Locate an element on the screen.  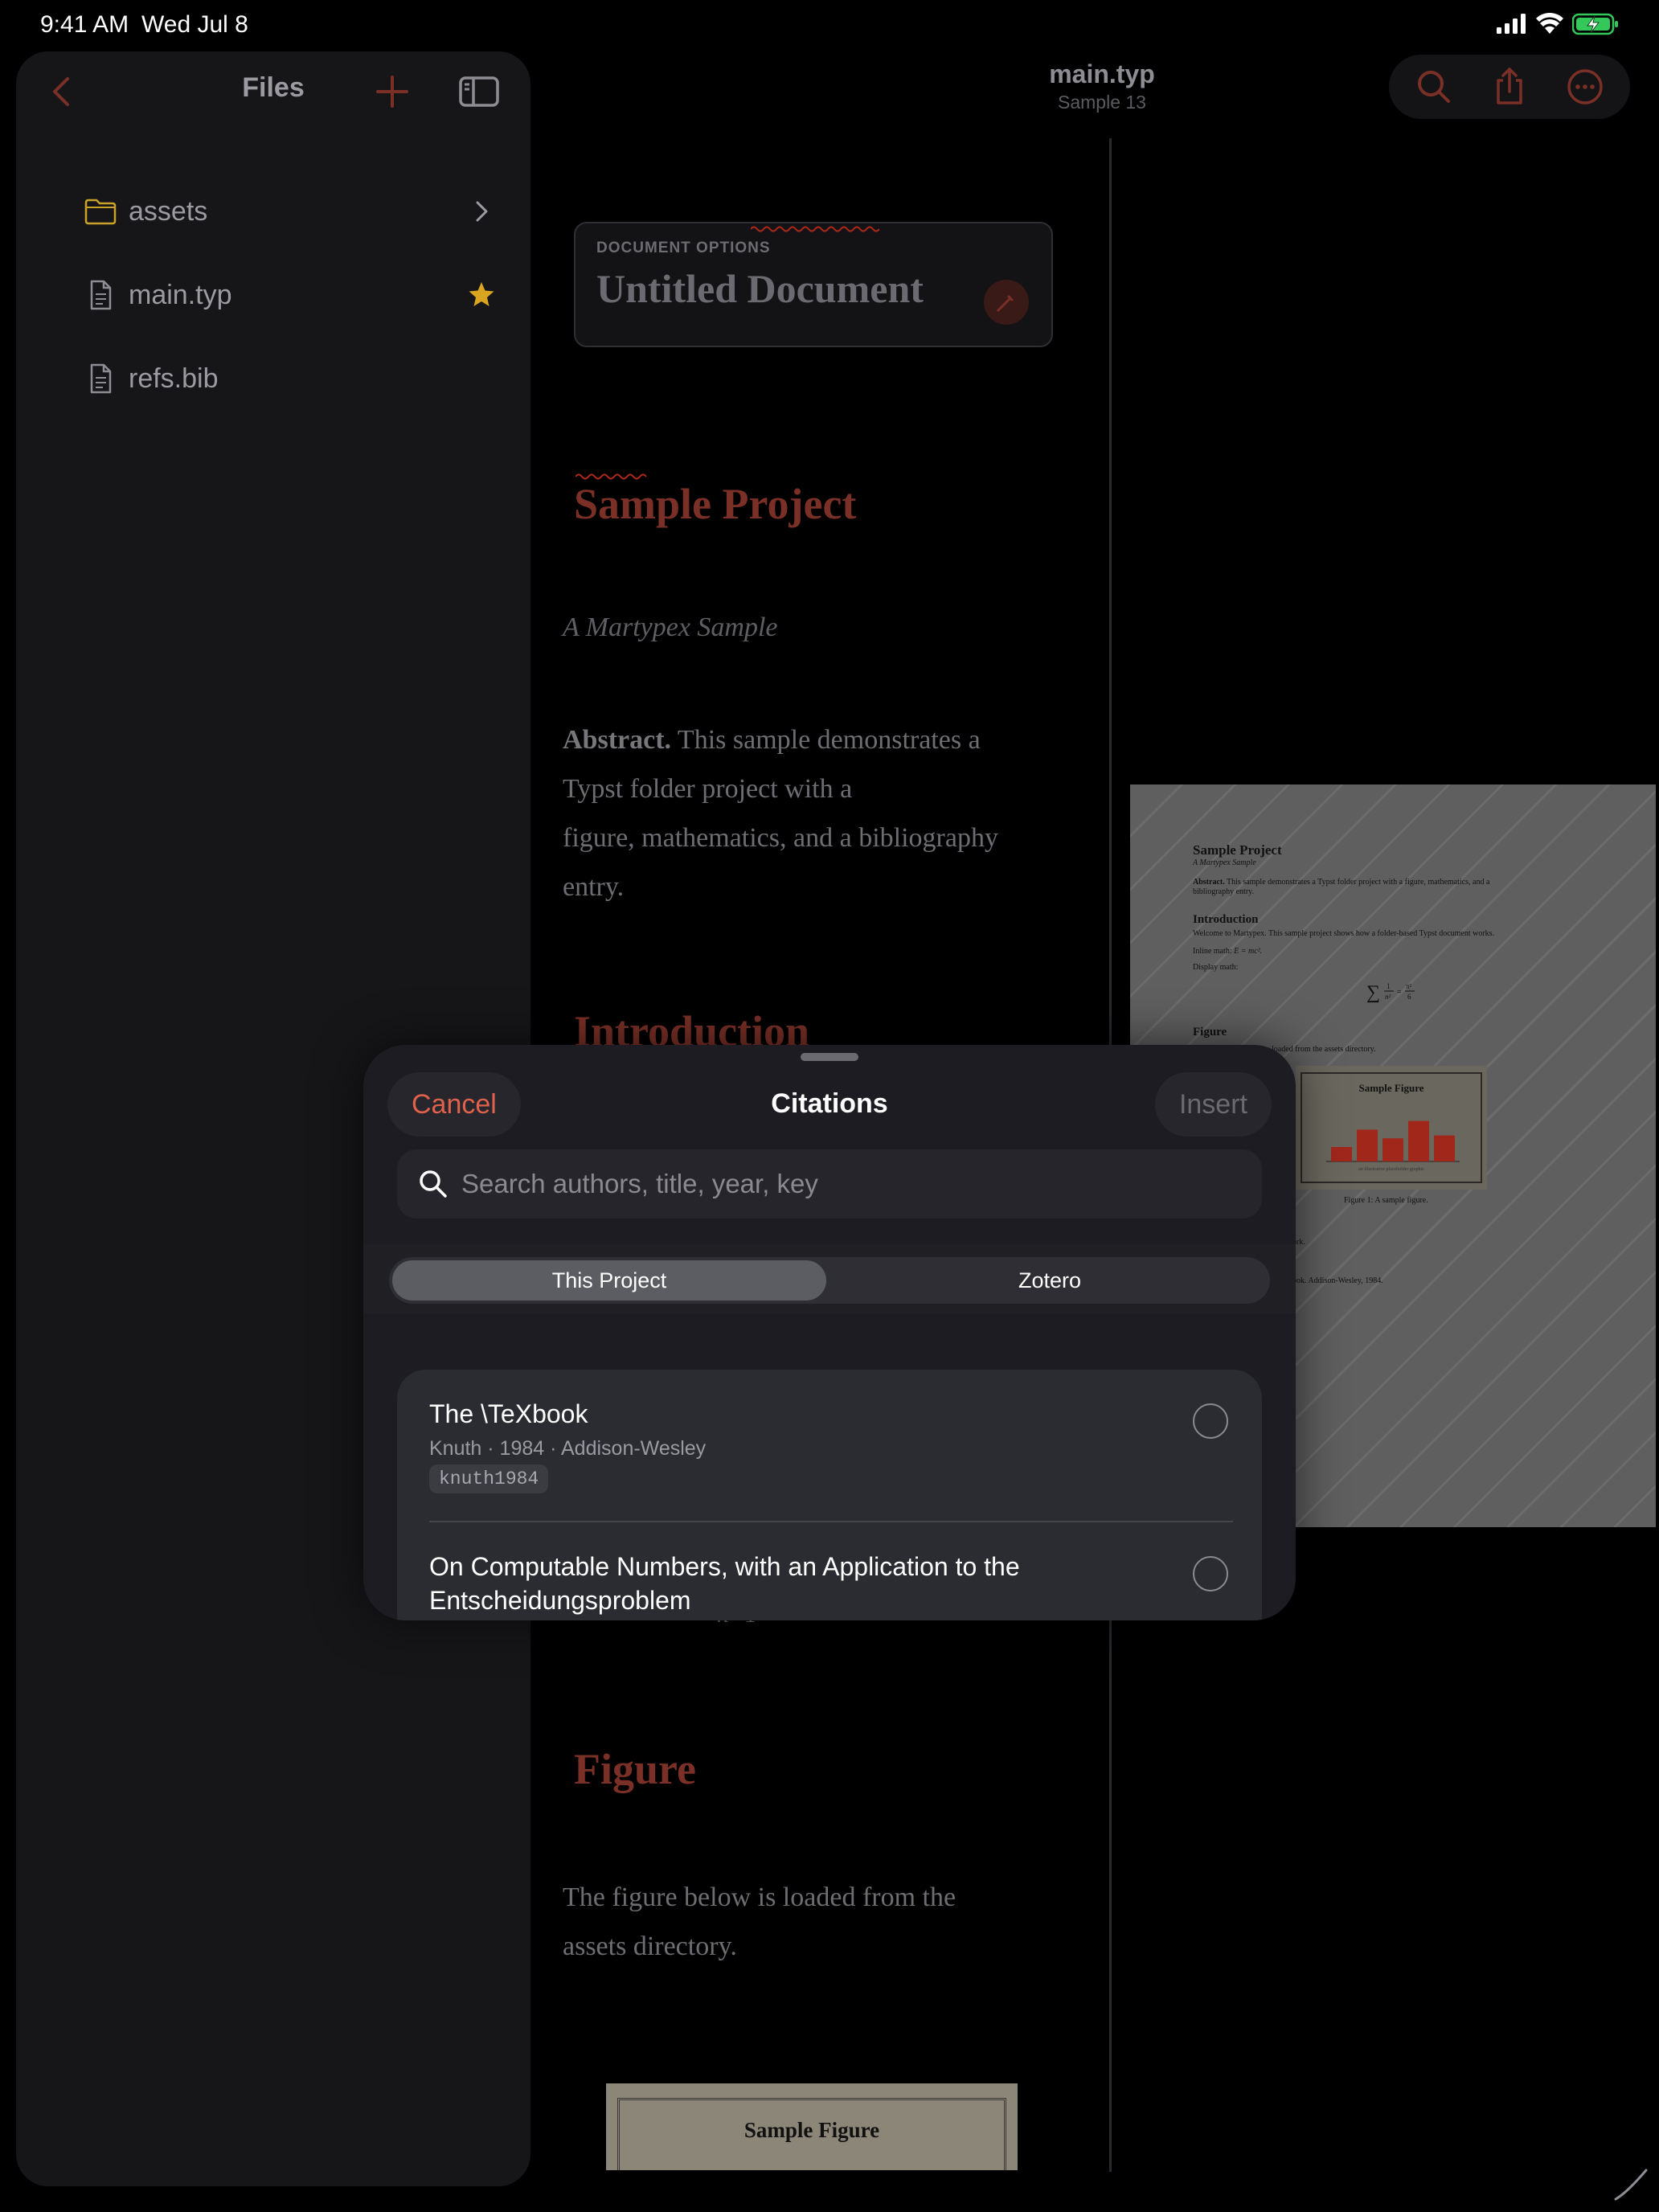
segment-zotero: Zotero is located at coordinates (1050, 1280).